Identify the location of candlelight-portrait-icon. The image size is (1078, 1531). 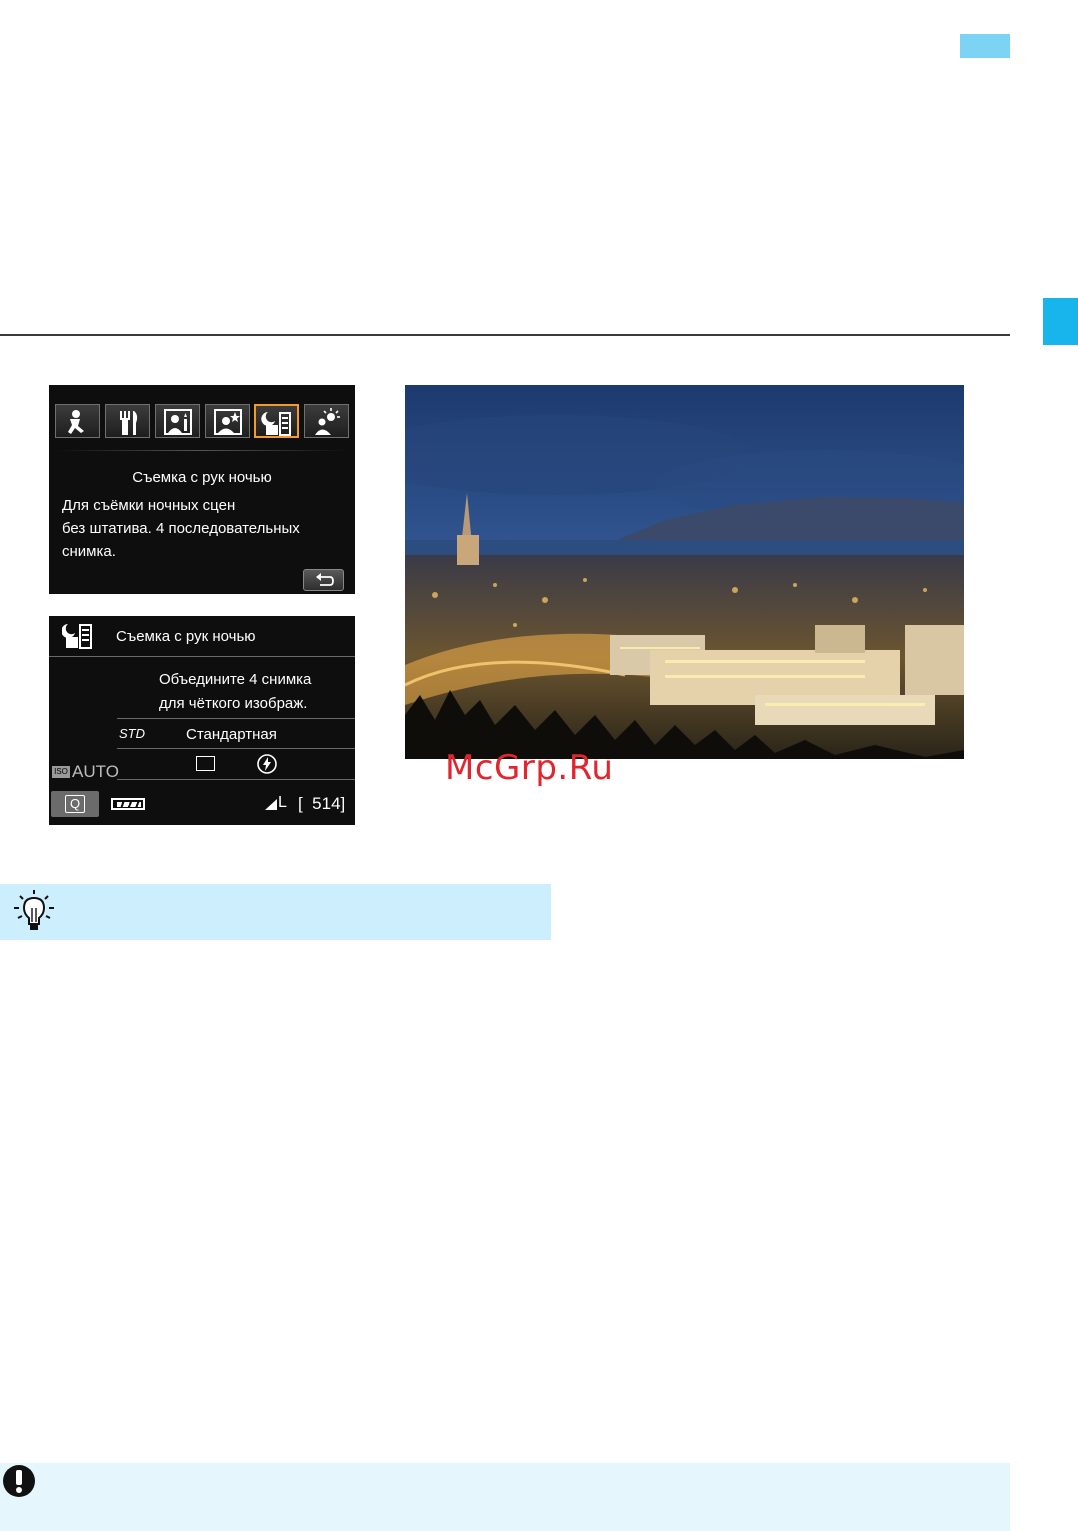
(177, 421).